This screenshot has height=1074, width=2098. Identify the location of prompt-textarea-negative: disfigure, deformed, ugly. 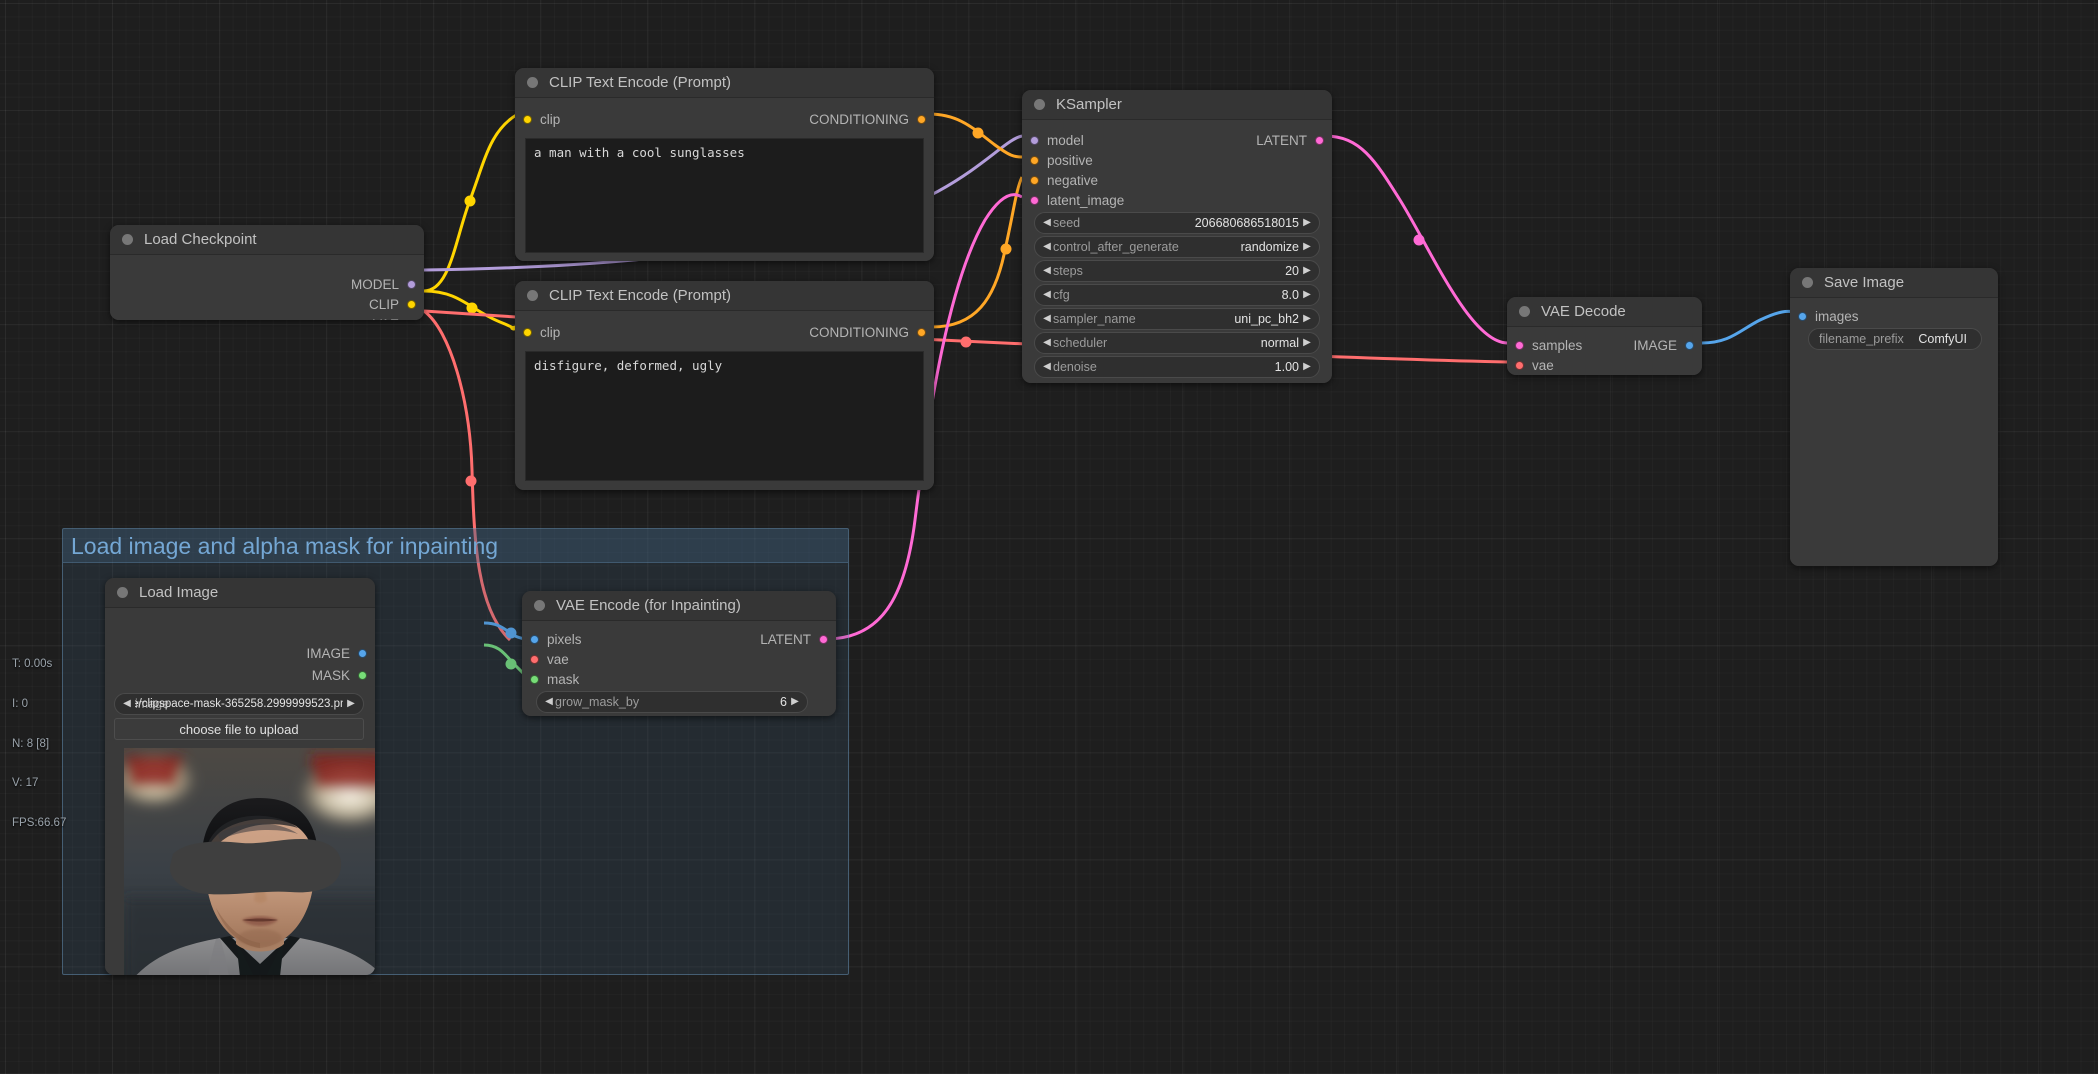
(724, 416).